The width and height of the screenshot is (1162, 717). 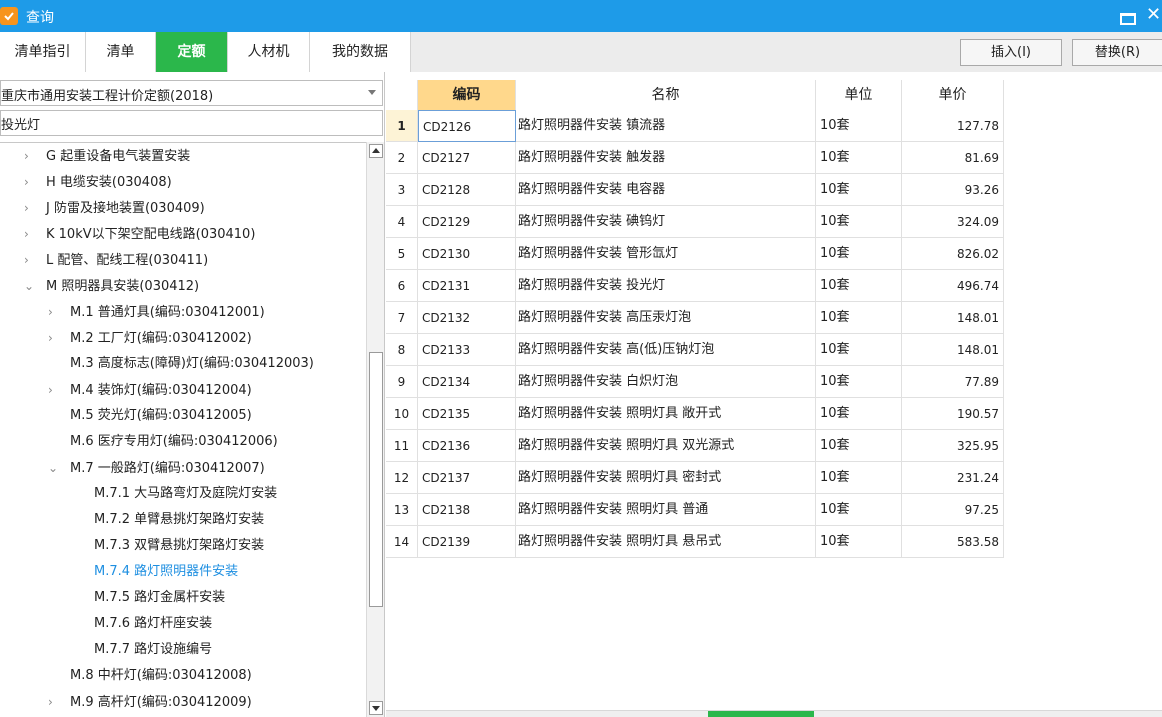 What do you see at coordinates (859, 95) in the screenshot?
I see `header-unit: 单位` at bounding box center [859, 95].